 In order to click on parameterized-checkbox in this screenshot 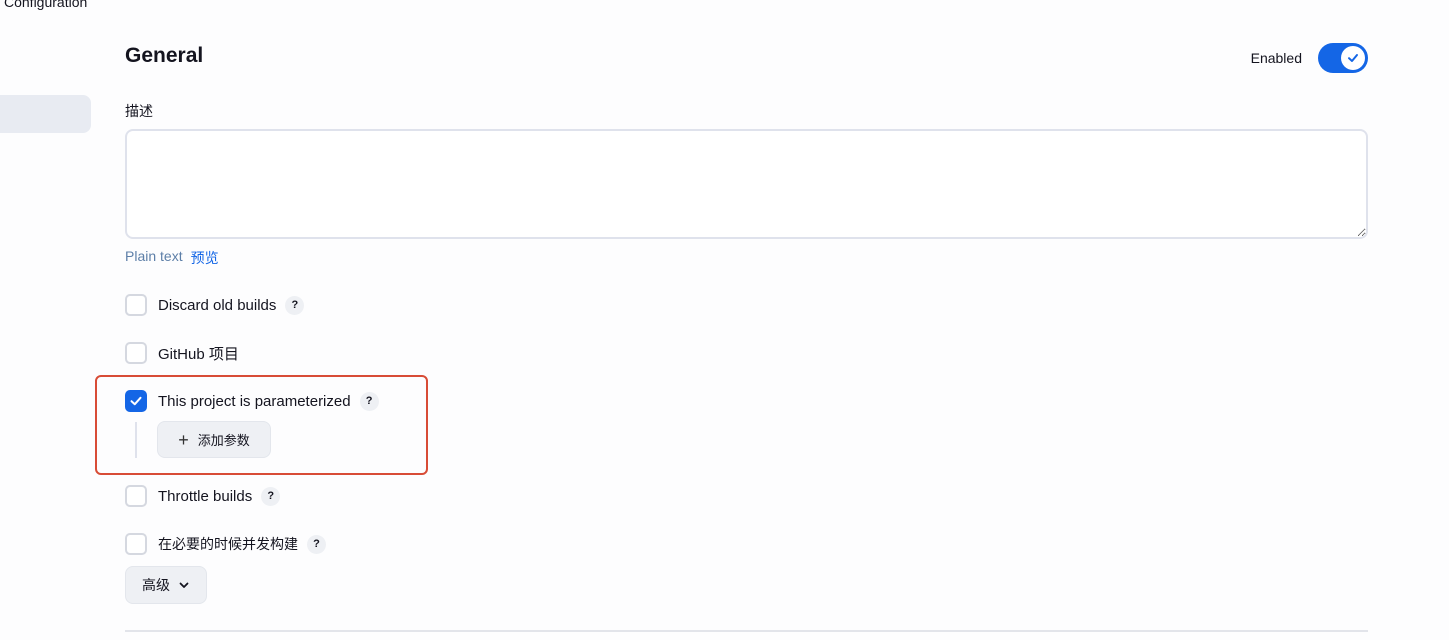, I will do `click(136, 401)`.